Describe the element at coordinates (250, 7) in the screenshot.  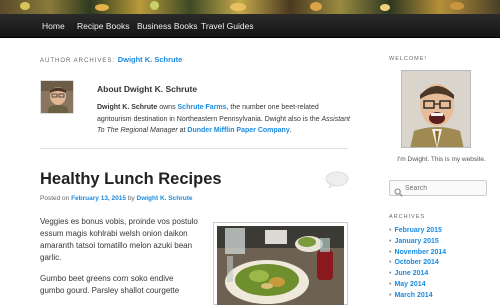
I see `header-image` at that location.